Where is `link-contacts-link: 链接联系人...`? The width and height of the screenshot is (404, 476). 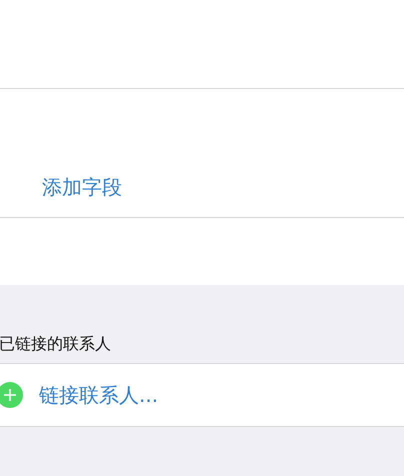 link-contacts-link: 链接联系人... is located at coordinates (98, 395).